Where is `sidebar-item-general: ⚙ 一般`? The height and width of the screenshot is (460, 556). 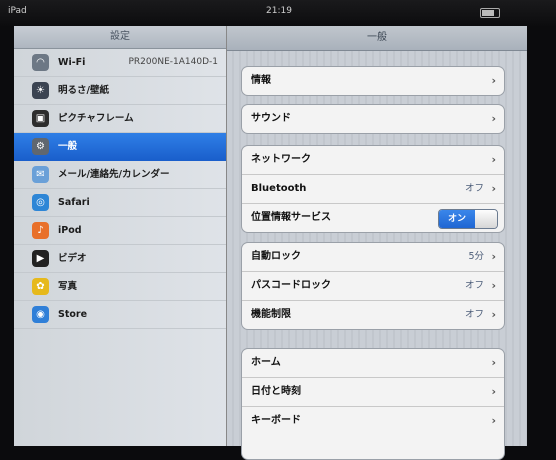
sidebar-item-general: ⚙ 一般 is located at coordinates (120, 147).